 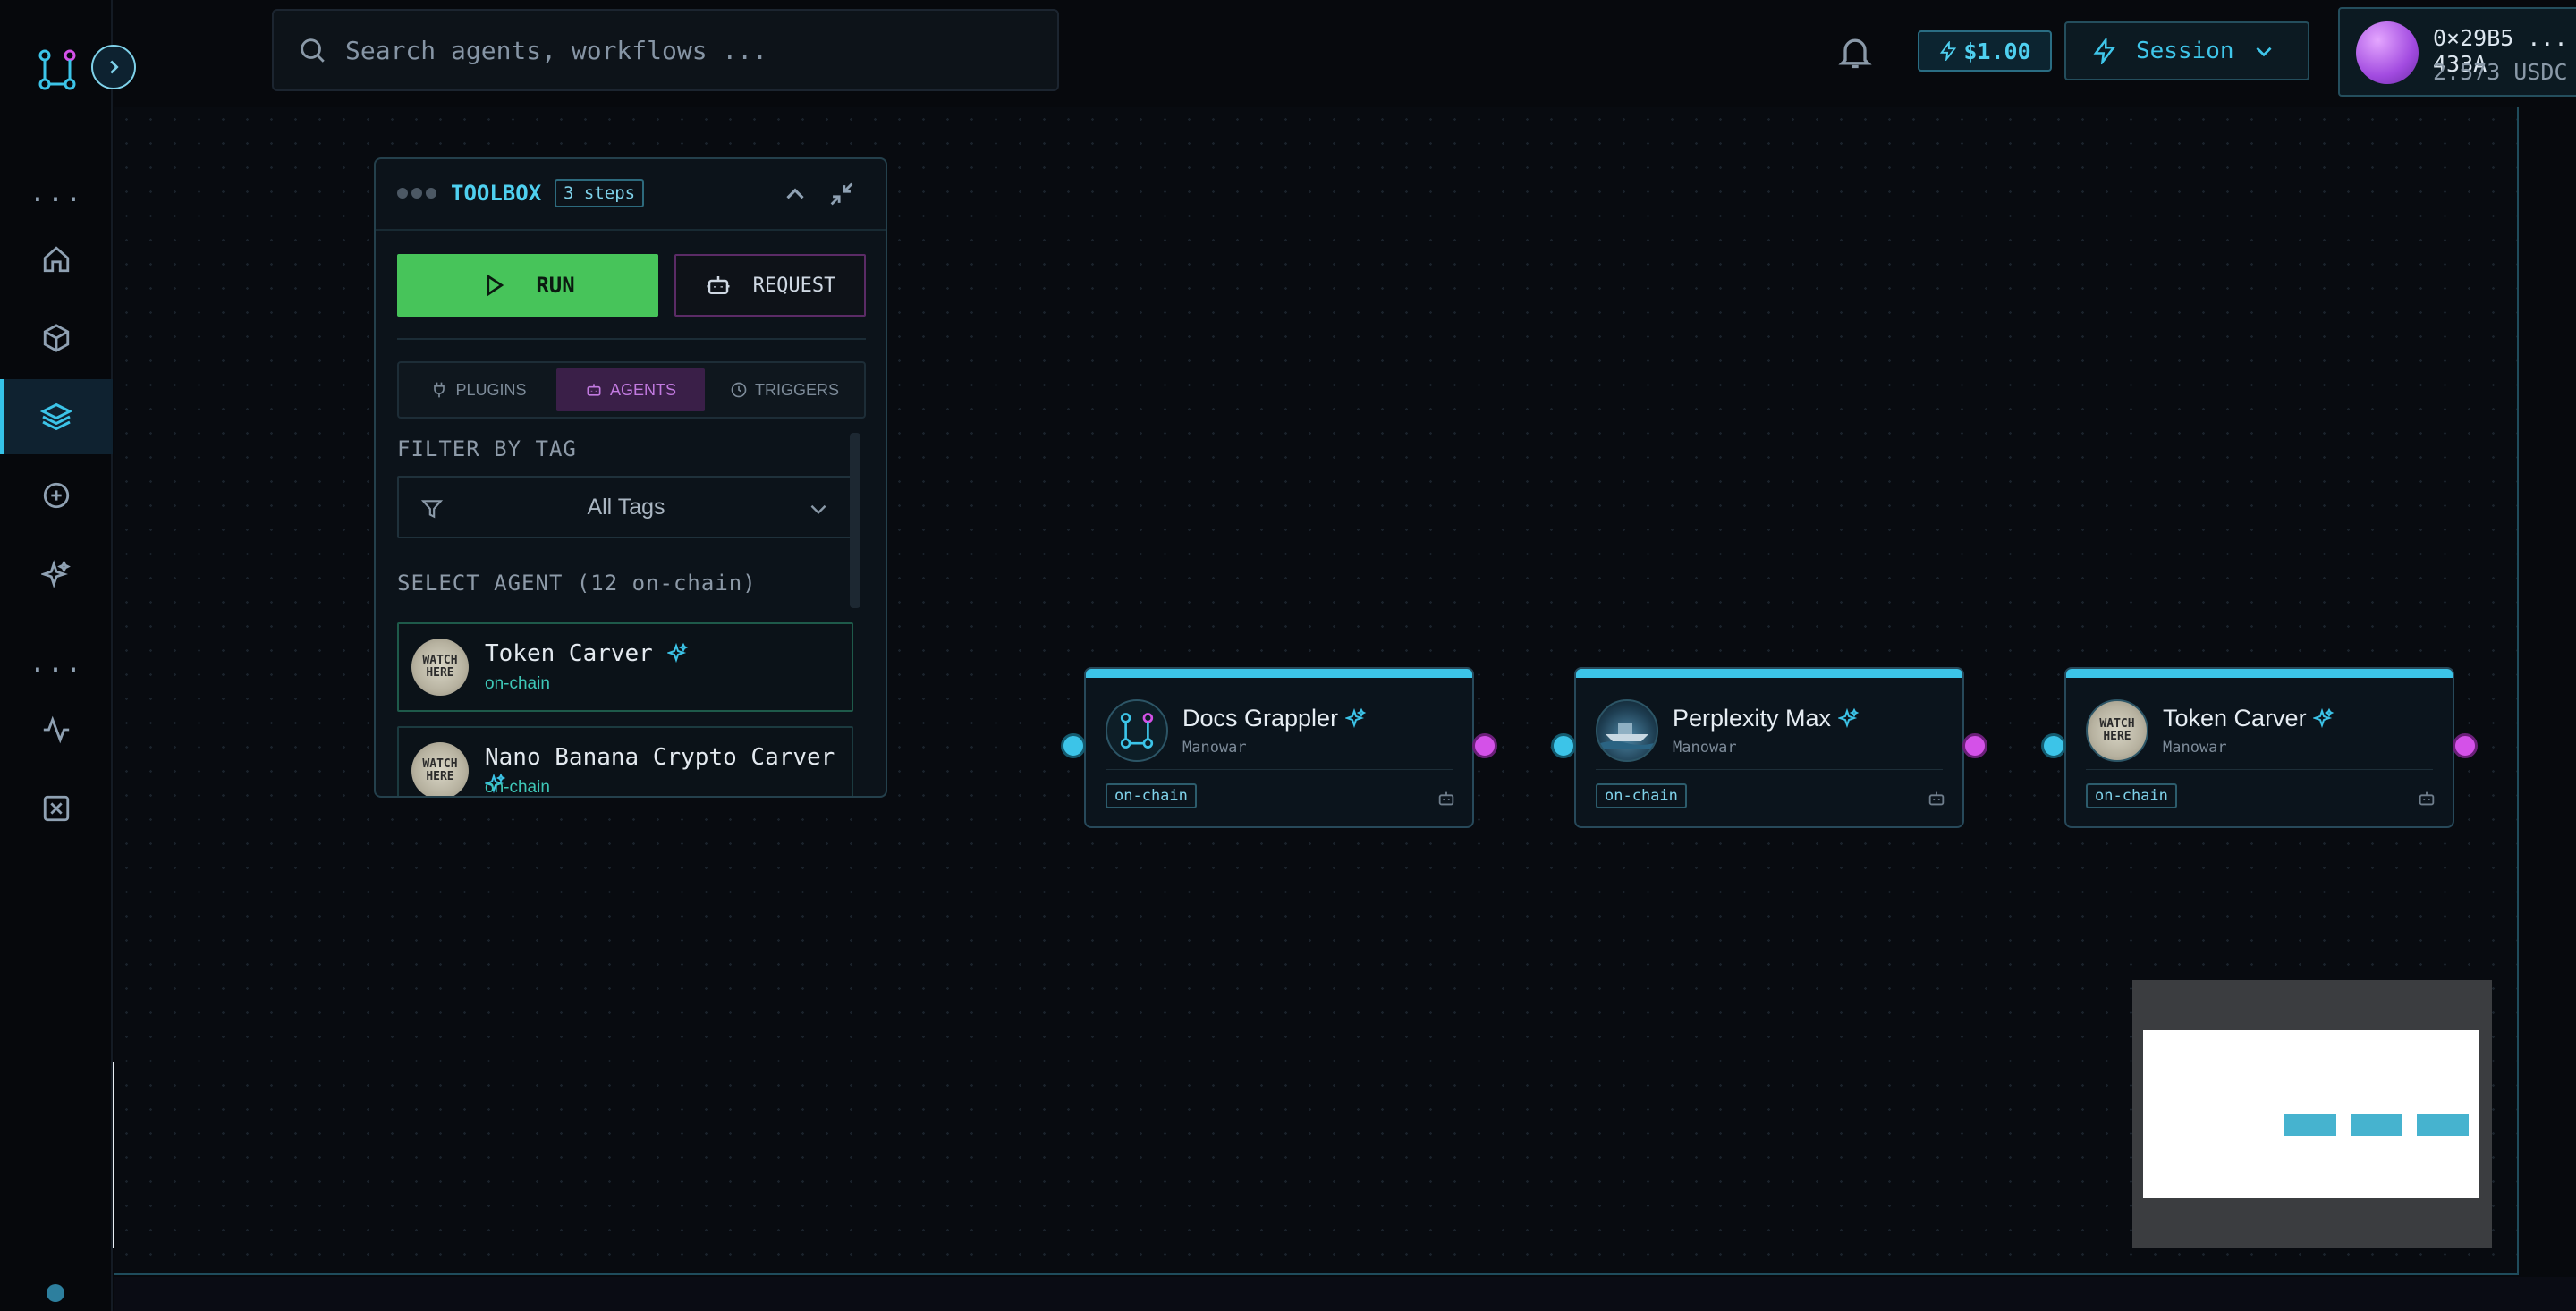 I want to click on session-label: Session, so click(x=2185, y=51).